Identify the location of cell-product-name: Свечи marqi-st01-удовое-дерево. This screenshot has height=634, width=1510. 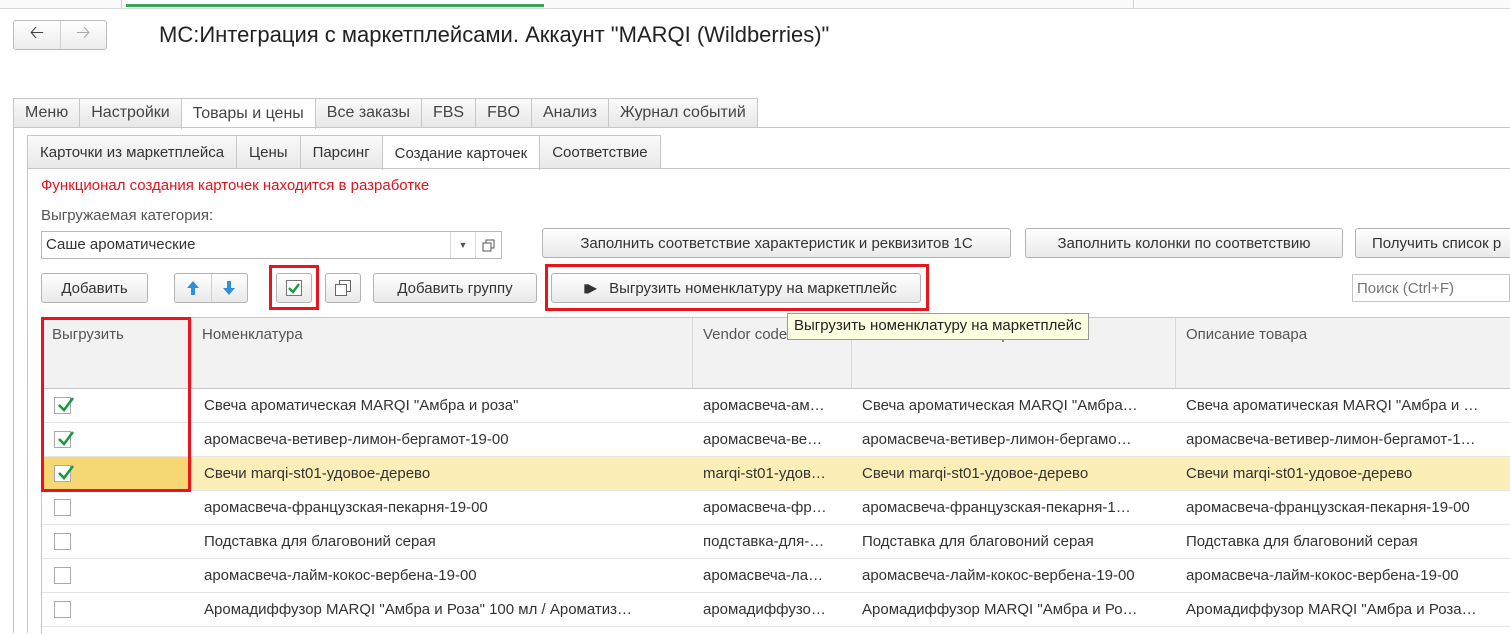
(975, 473).